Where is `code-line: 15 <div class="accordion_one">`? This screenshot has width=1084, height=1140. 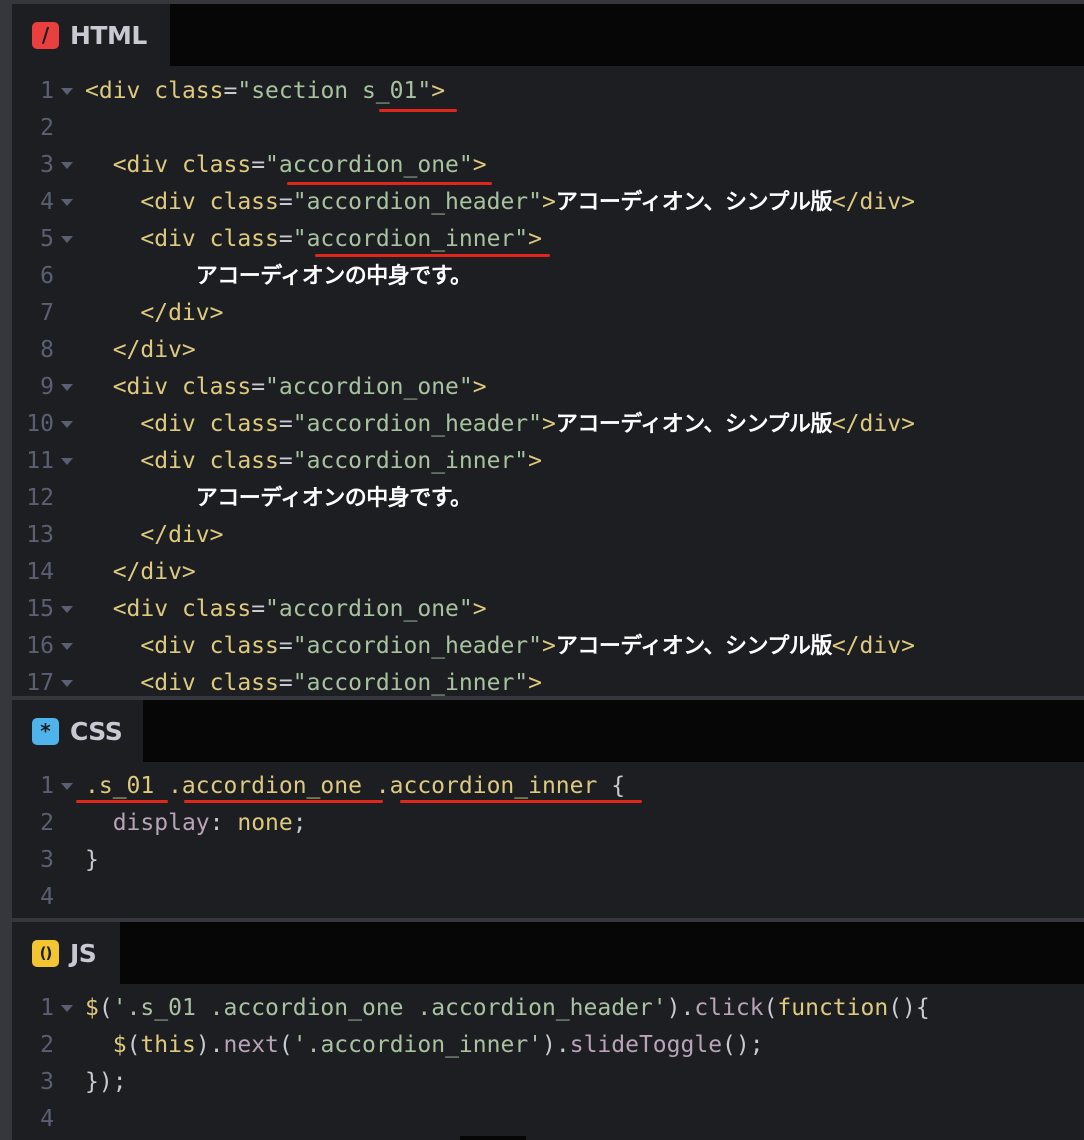 code-line: 15 <div class="accordion_one"> is located at coordinates (548, 609).